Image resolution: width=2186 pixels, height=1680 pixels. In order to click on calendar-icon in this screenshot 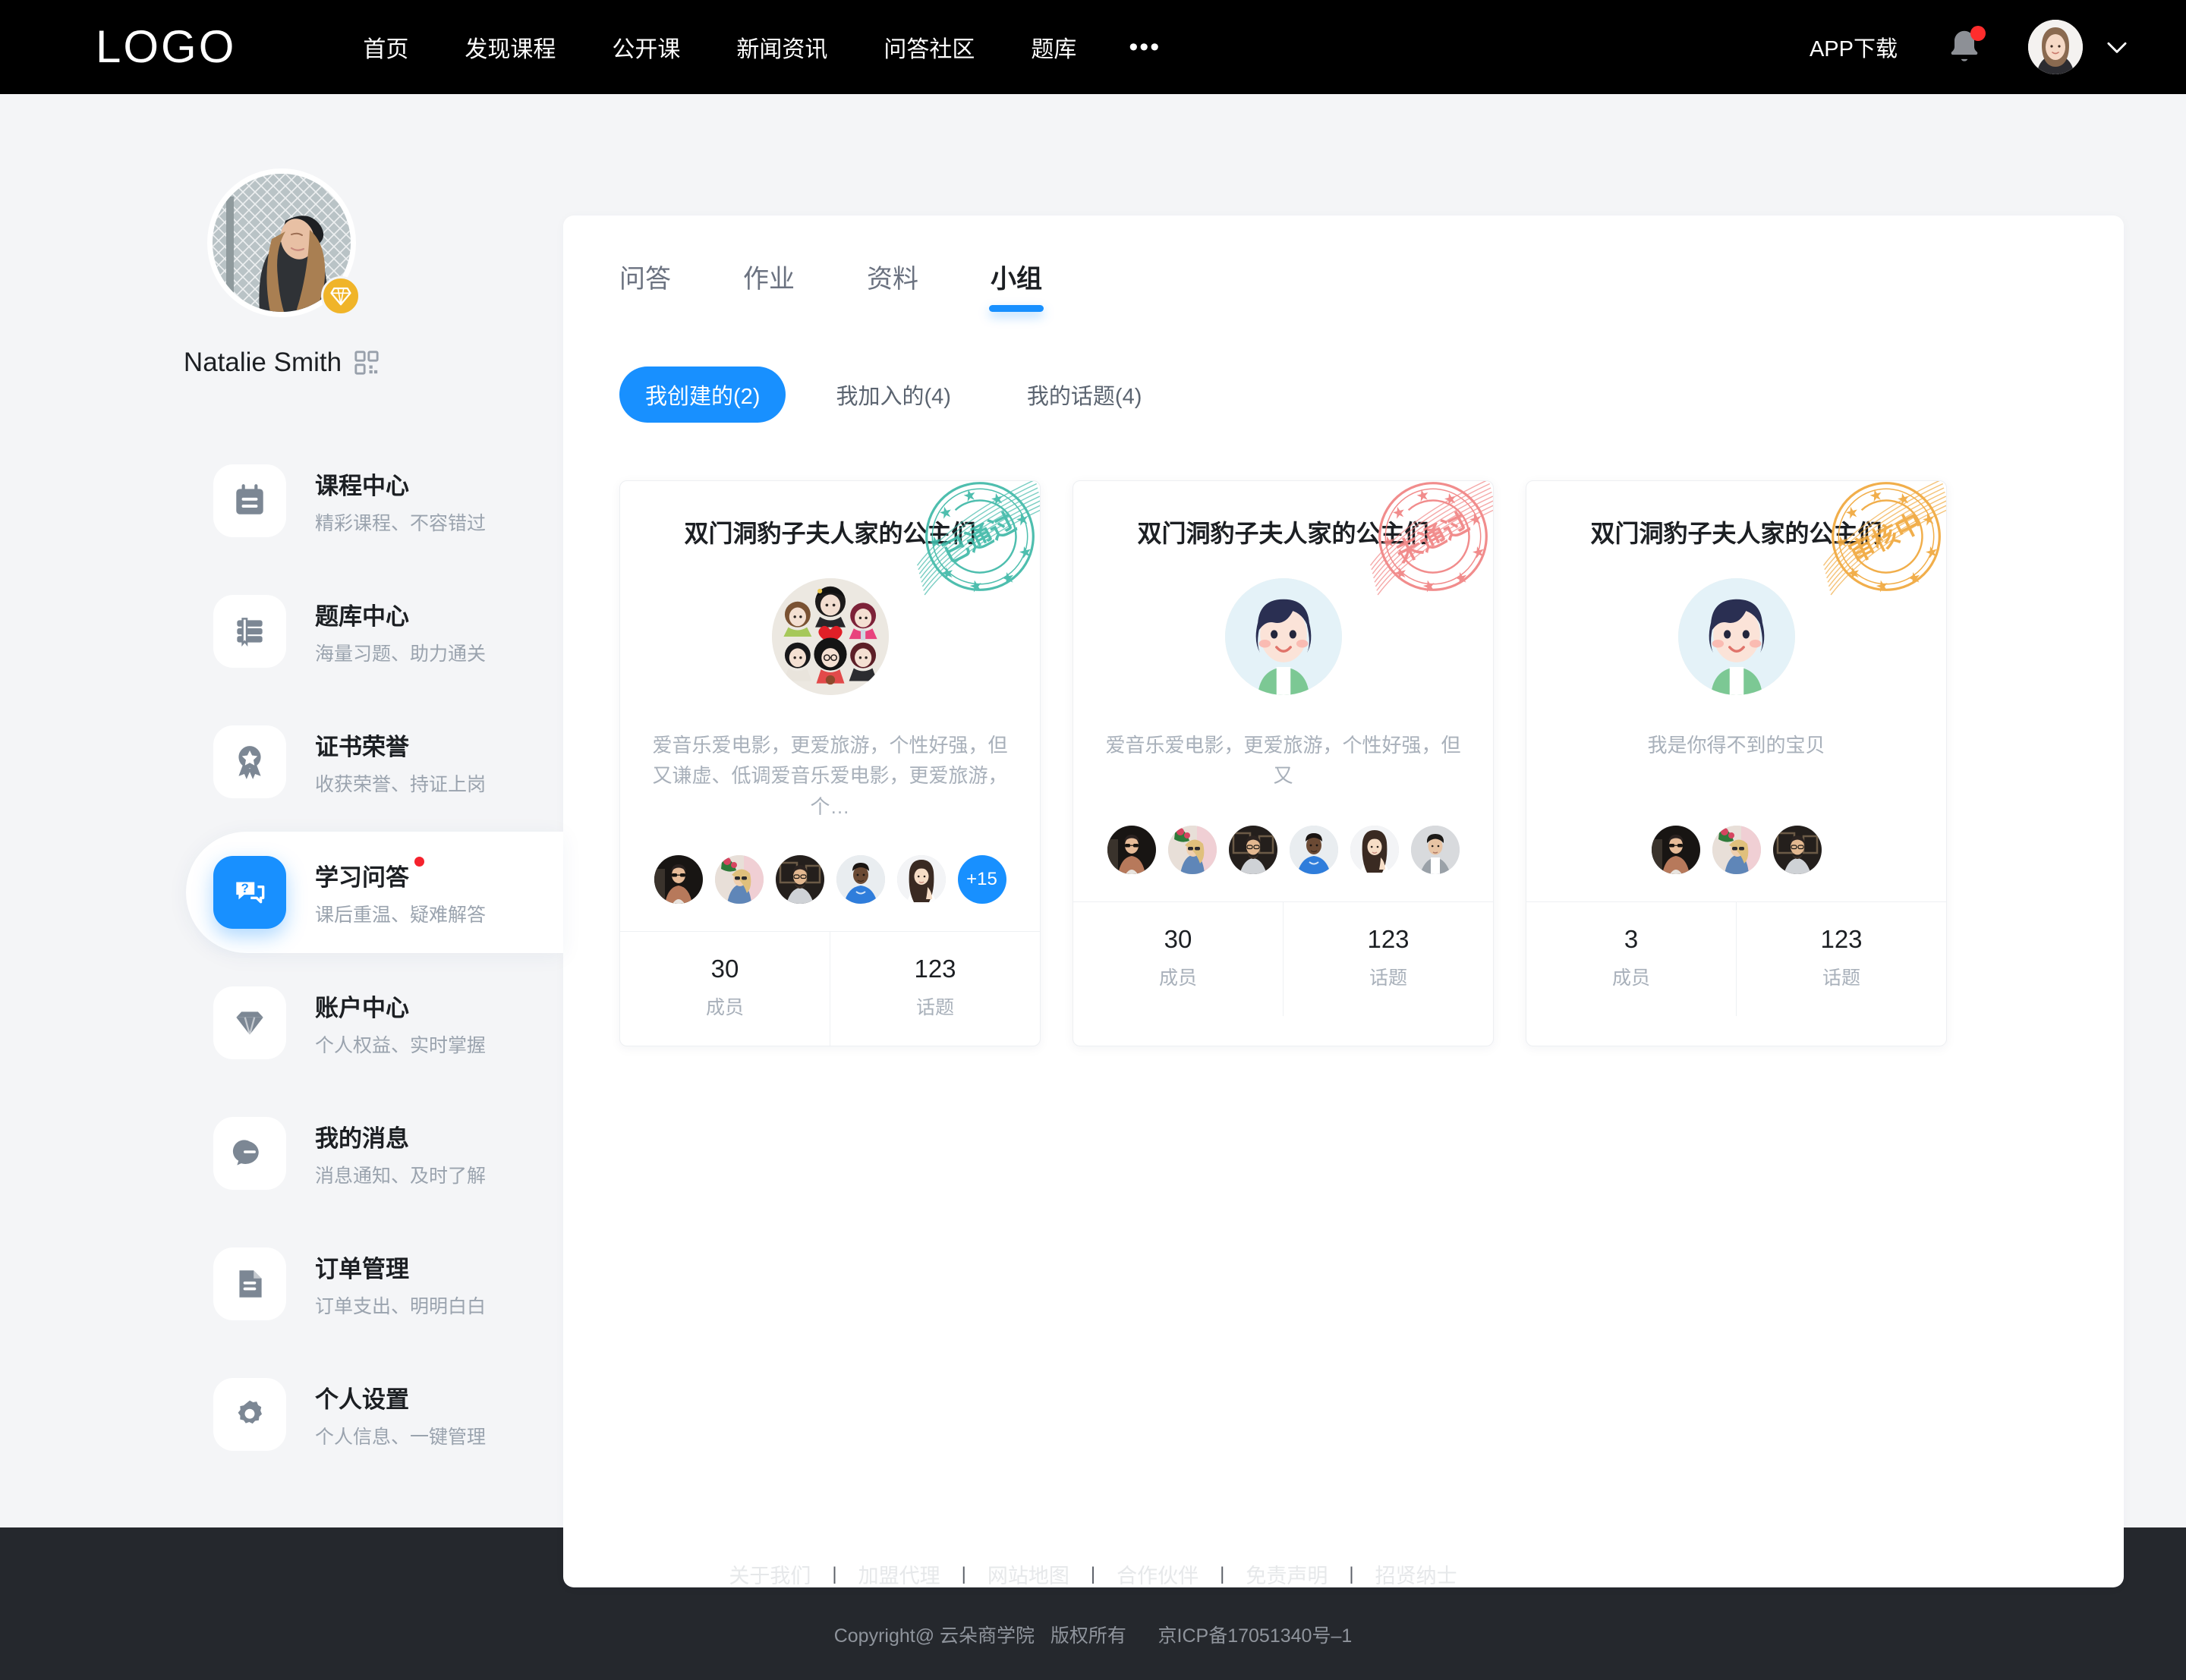, I will do `click(250, 499)`.